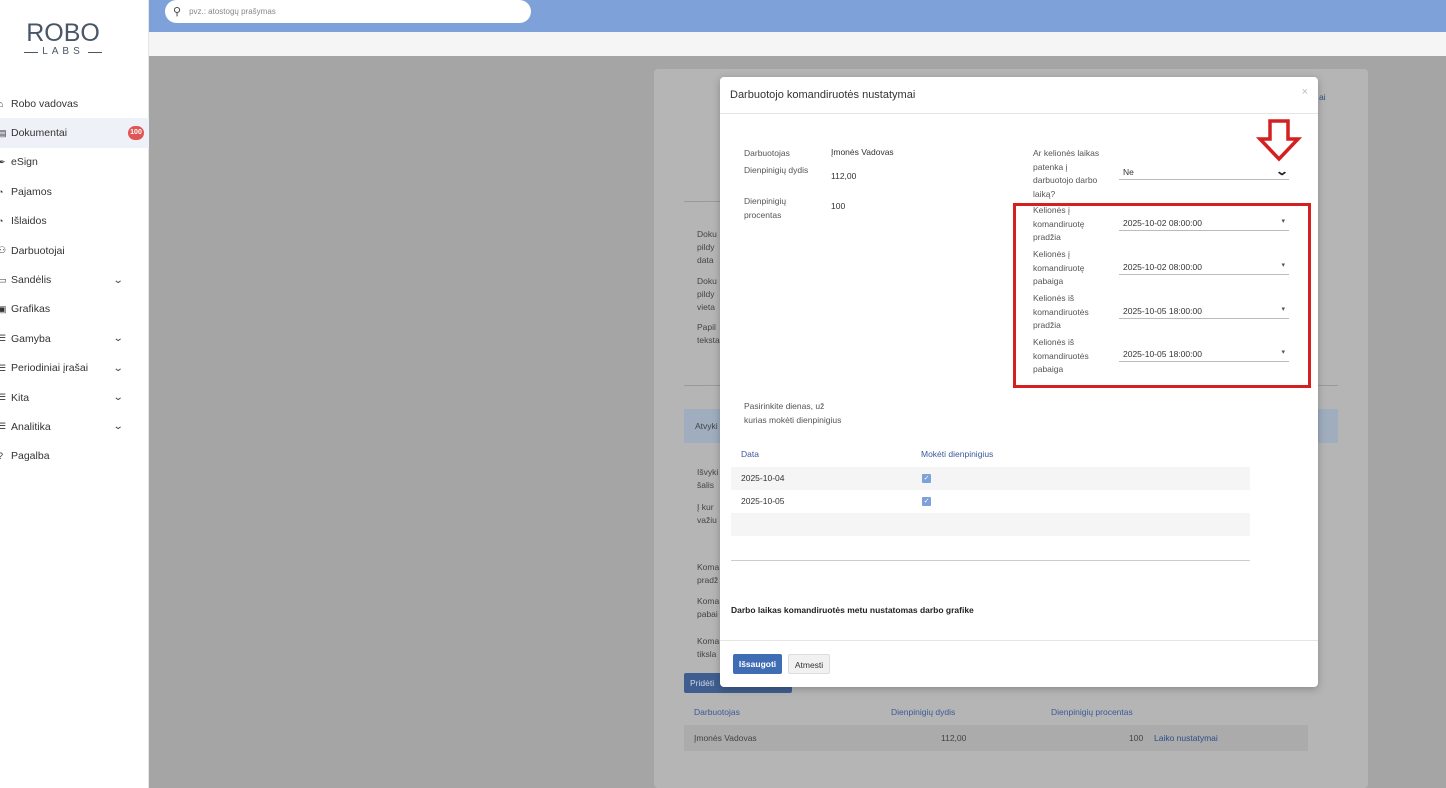 The width and height of the screenshot is (1446, 788). What do you see at coordinates (838, 206) in the screenshot?
I see `allowance-percent-value: 100` at bounding box center [838, 206].